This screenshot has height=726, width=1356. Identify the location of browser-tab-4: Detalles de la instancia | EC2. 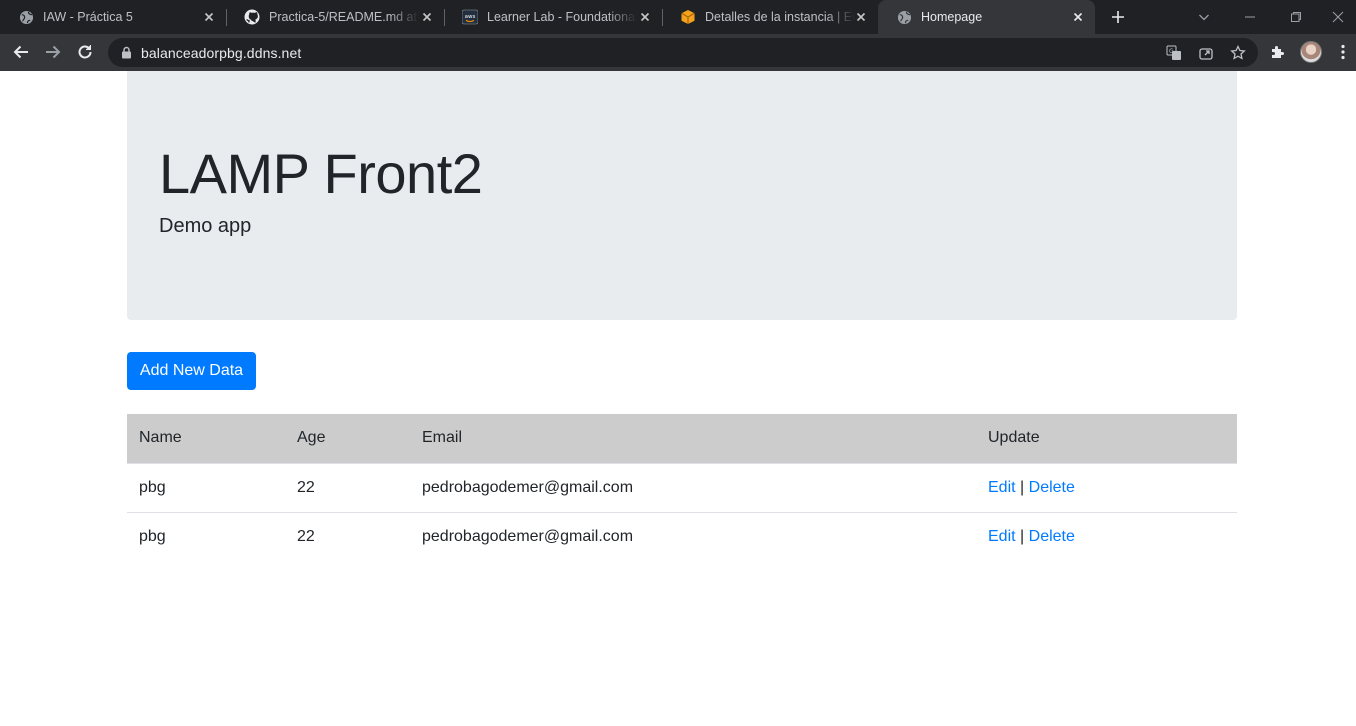
(770, 17).